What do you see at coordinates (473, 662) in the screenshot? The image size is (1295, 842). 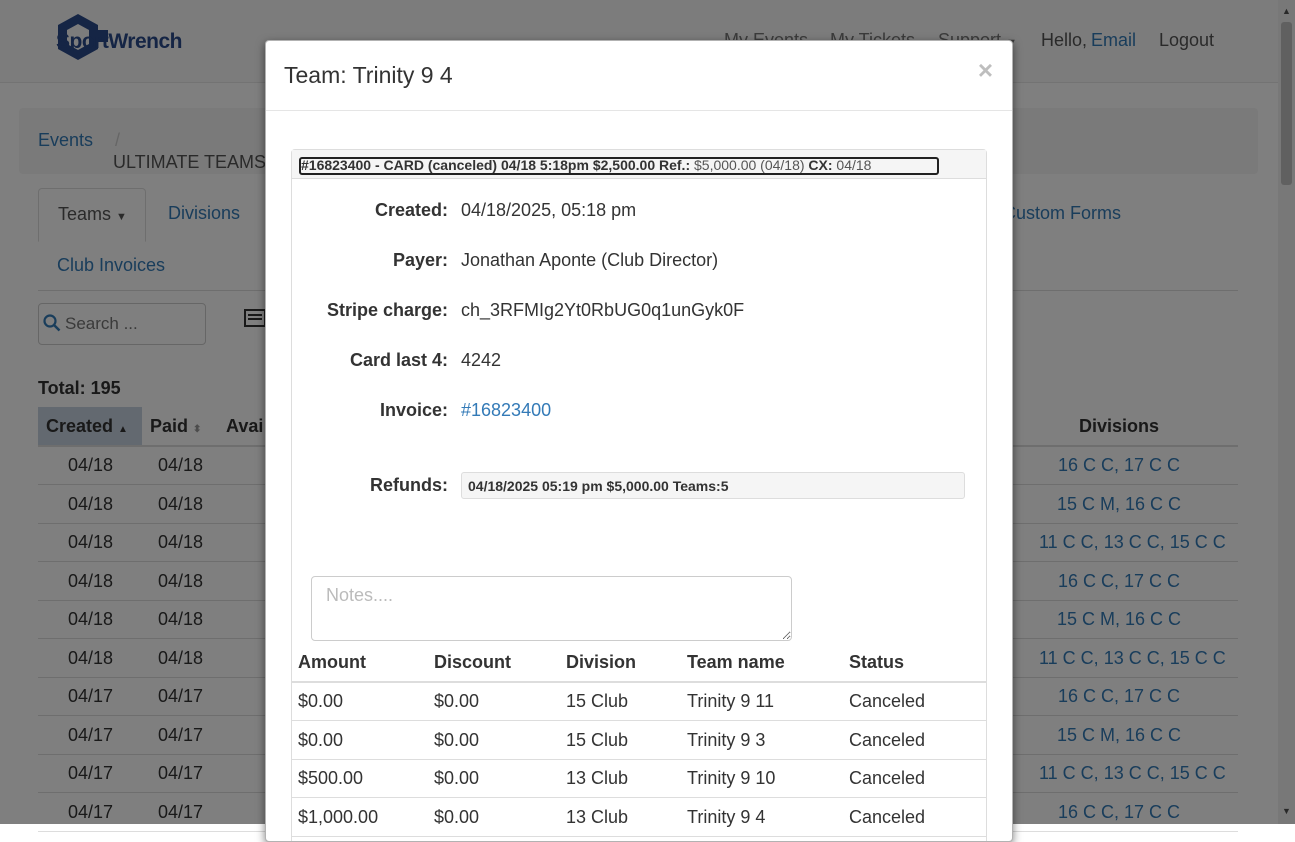 I see `col-discount: Discount` at bounding box center [473, 662].